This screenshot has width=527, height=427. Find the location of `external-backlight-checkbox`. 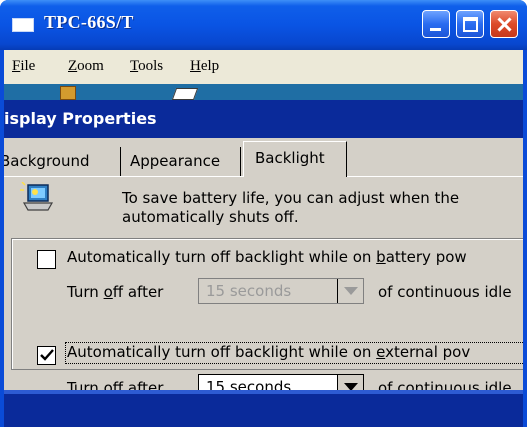

external-backlight-checkbox is located at coordinates (46, 355).